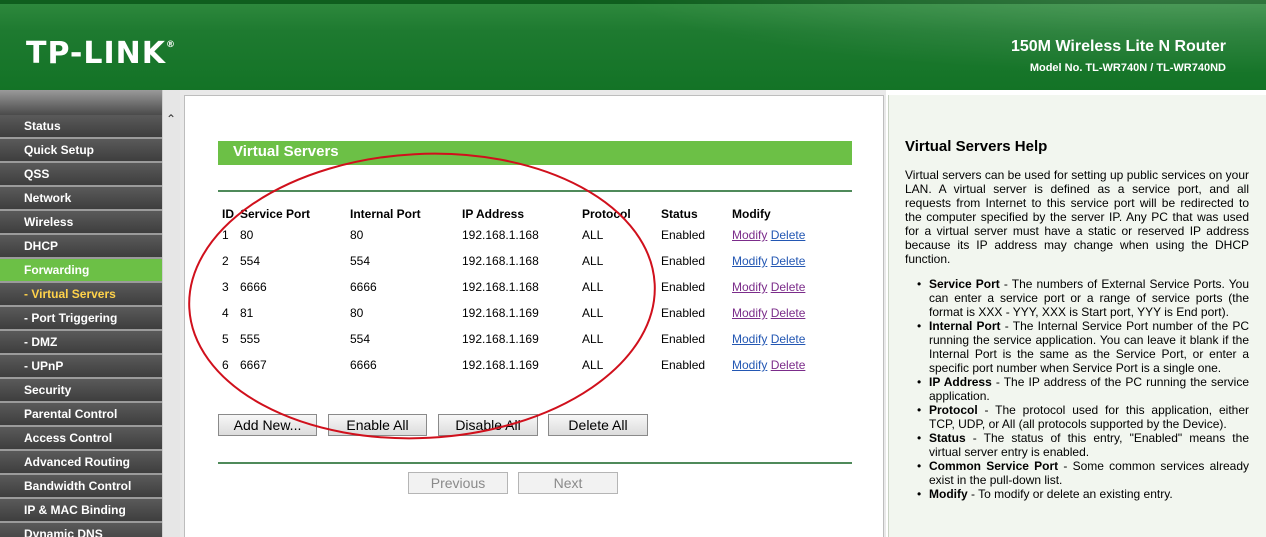  Describe the element at coordinates (101, 53) in the screenshot. I see `tp-link-logo: TP-LINK®` at that location.